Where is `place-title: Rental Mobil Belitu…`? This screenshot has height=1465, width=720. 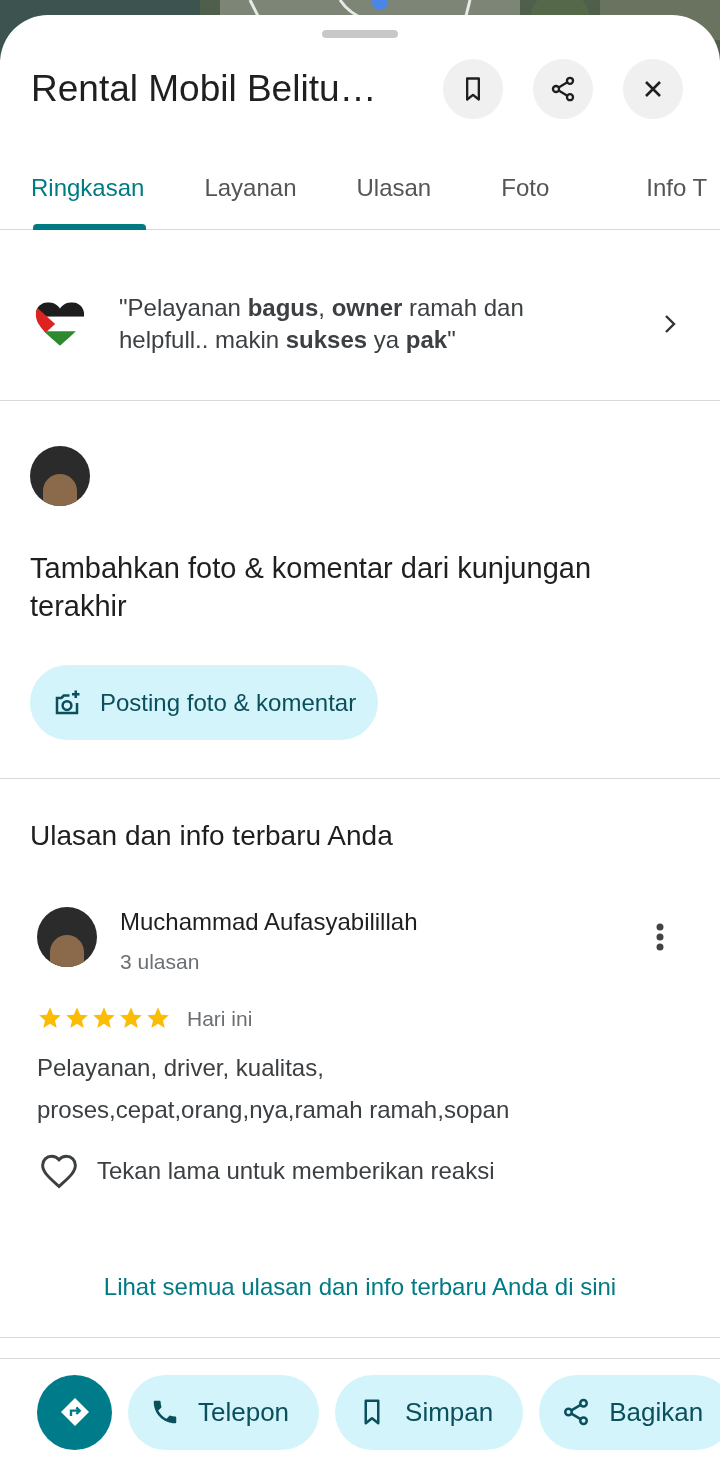 place-title: Rental Mobil Belitu… is located at coordinates (204, 89).